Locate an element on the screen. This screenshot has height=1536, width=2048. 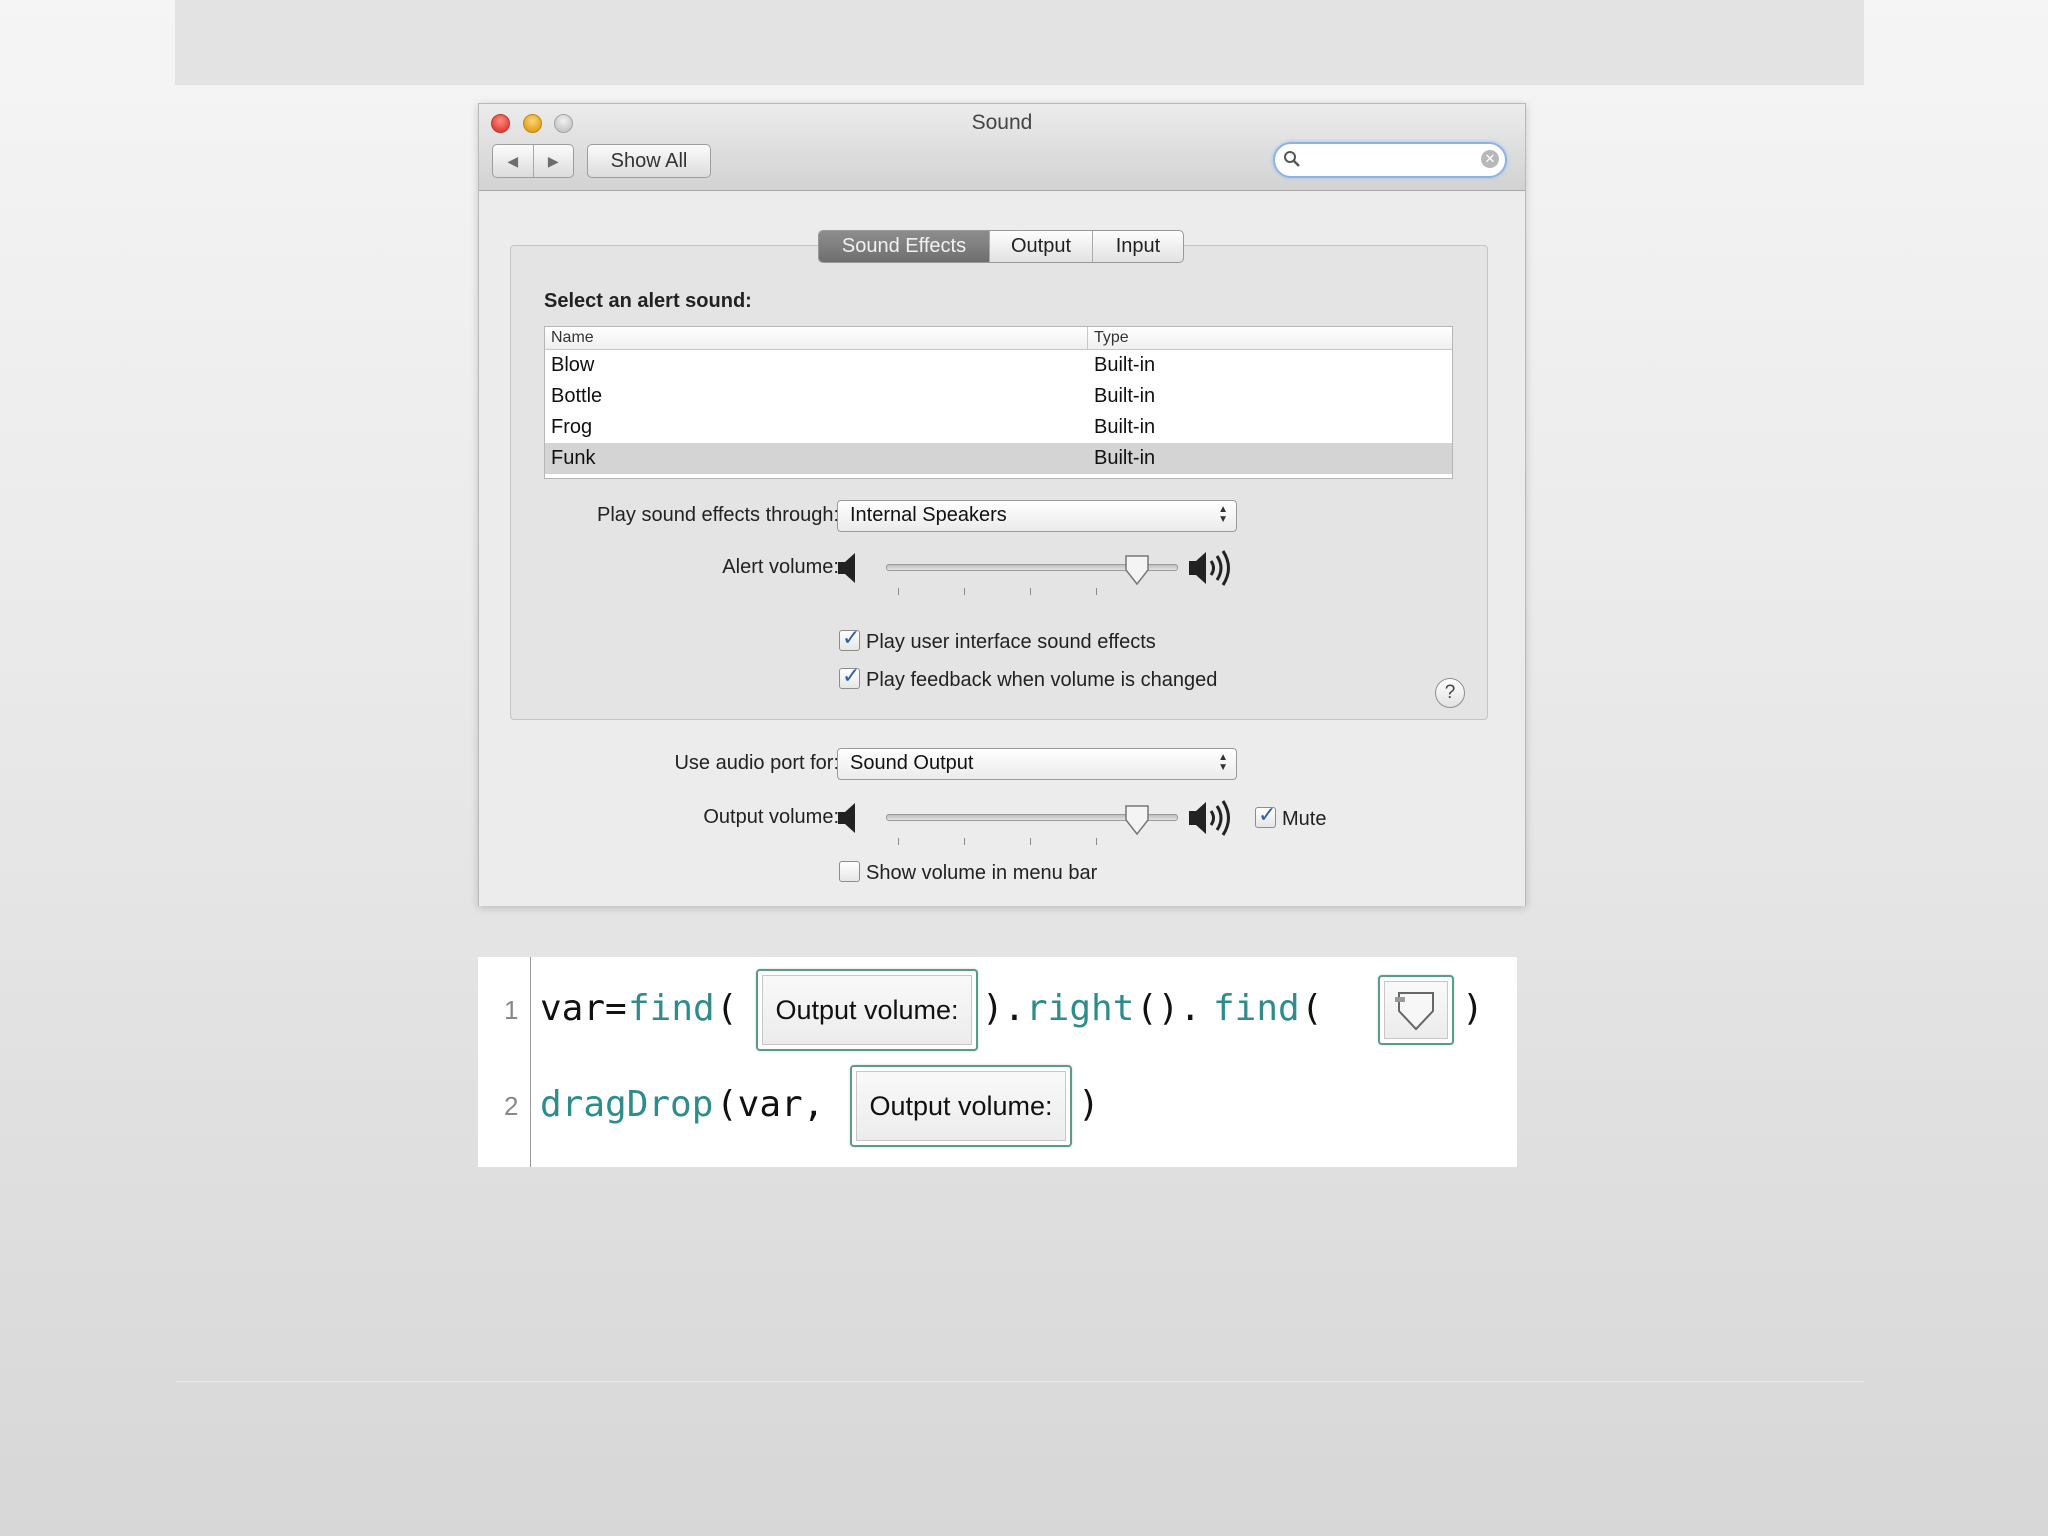
clear-search-icon: ✕ is located at coordinates (1490, 159).